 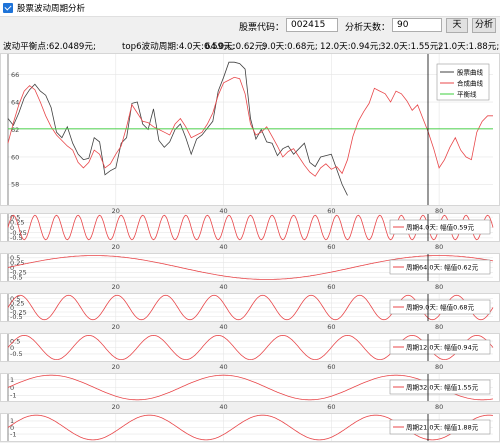 What do you see at coordinates (12, 380) in the screenshot?
I see `y-tick-label: 1` at bounding box center [12, 380].